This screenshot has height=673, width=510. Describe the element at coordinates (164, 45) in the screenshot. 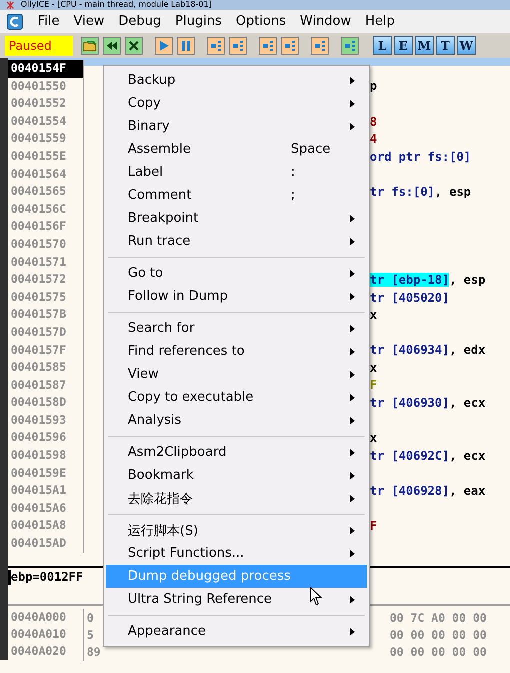

I see `play-icon` at that location.